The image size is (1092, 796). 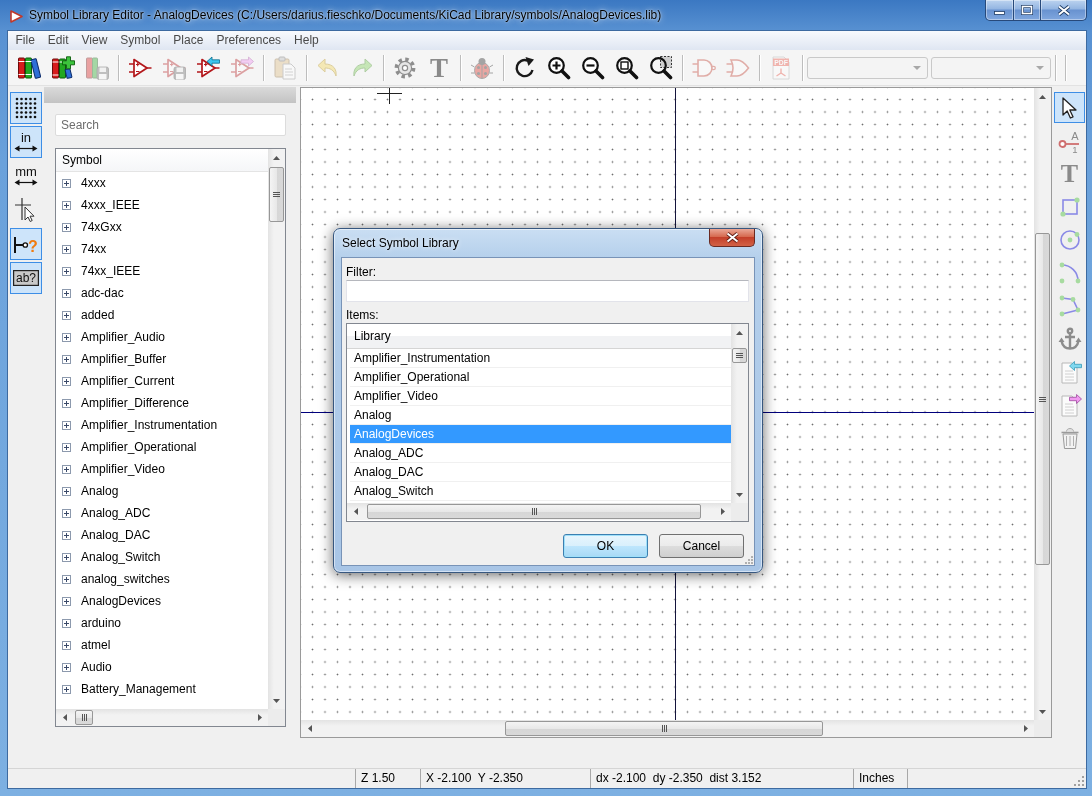 I want to click on tree-item: 74xx, so click(x=162, y=249).